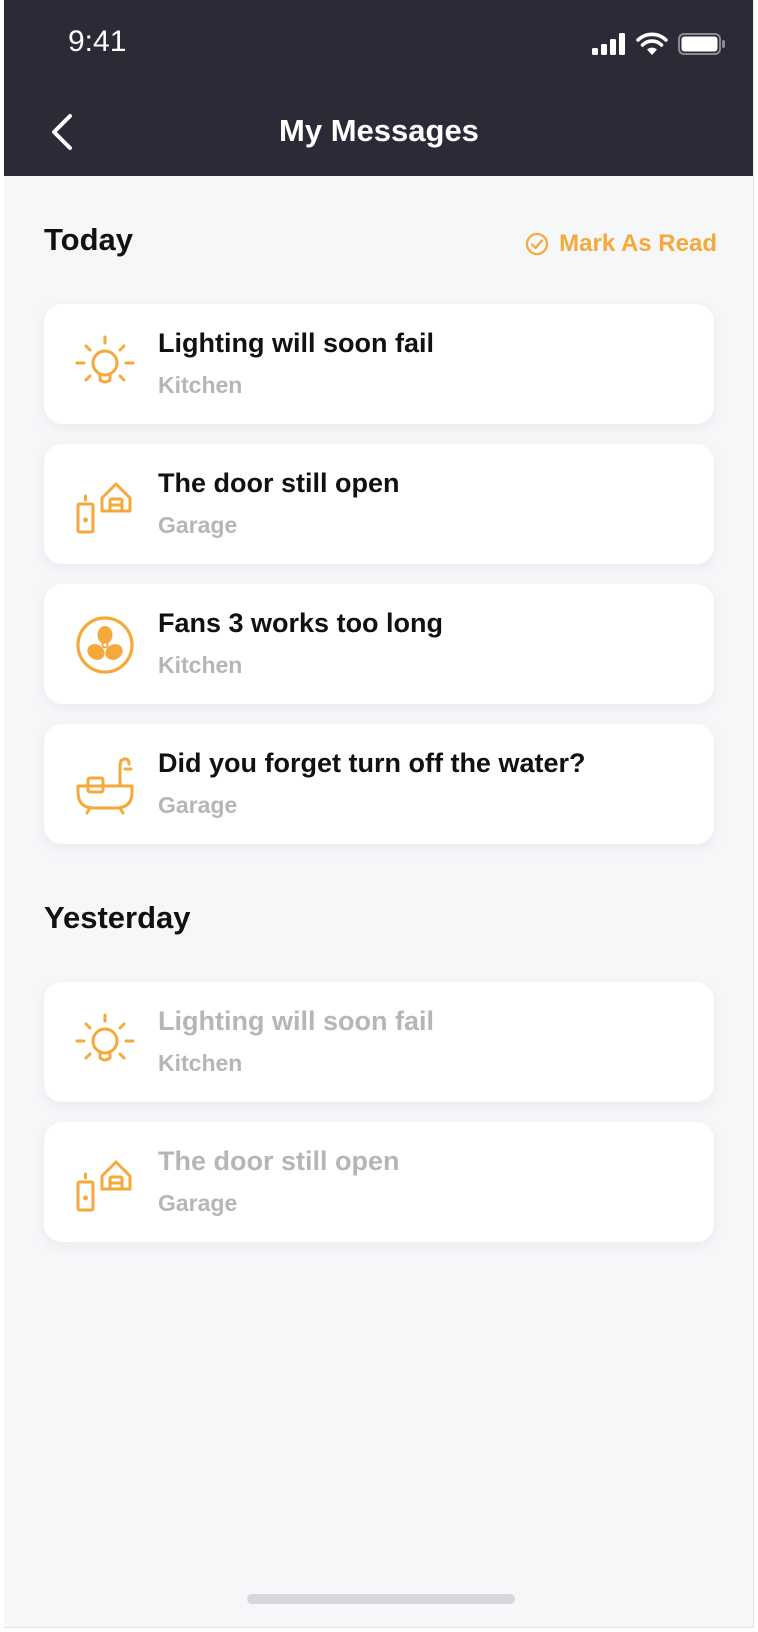  I want to click on page-title: My Messages, so click(379, 130).